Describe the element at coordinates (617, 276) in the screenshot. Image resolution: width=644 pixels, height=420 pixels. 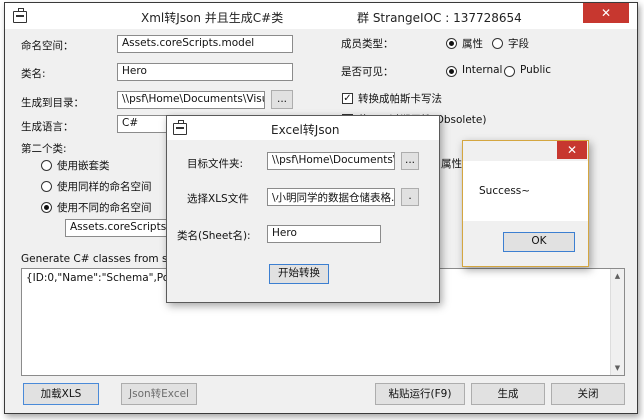
I see `scroll-up-icon: ▲` at that location.